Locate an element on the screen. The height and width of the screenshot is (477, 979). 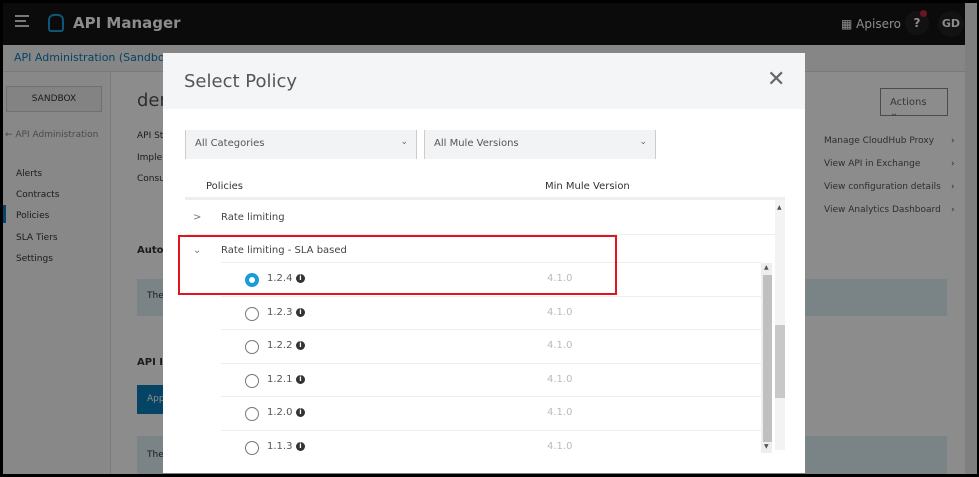
column-header-policies: Policies is located at coordinates (224, 186).